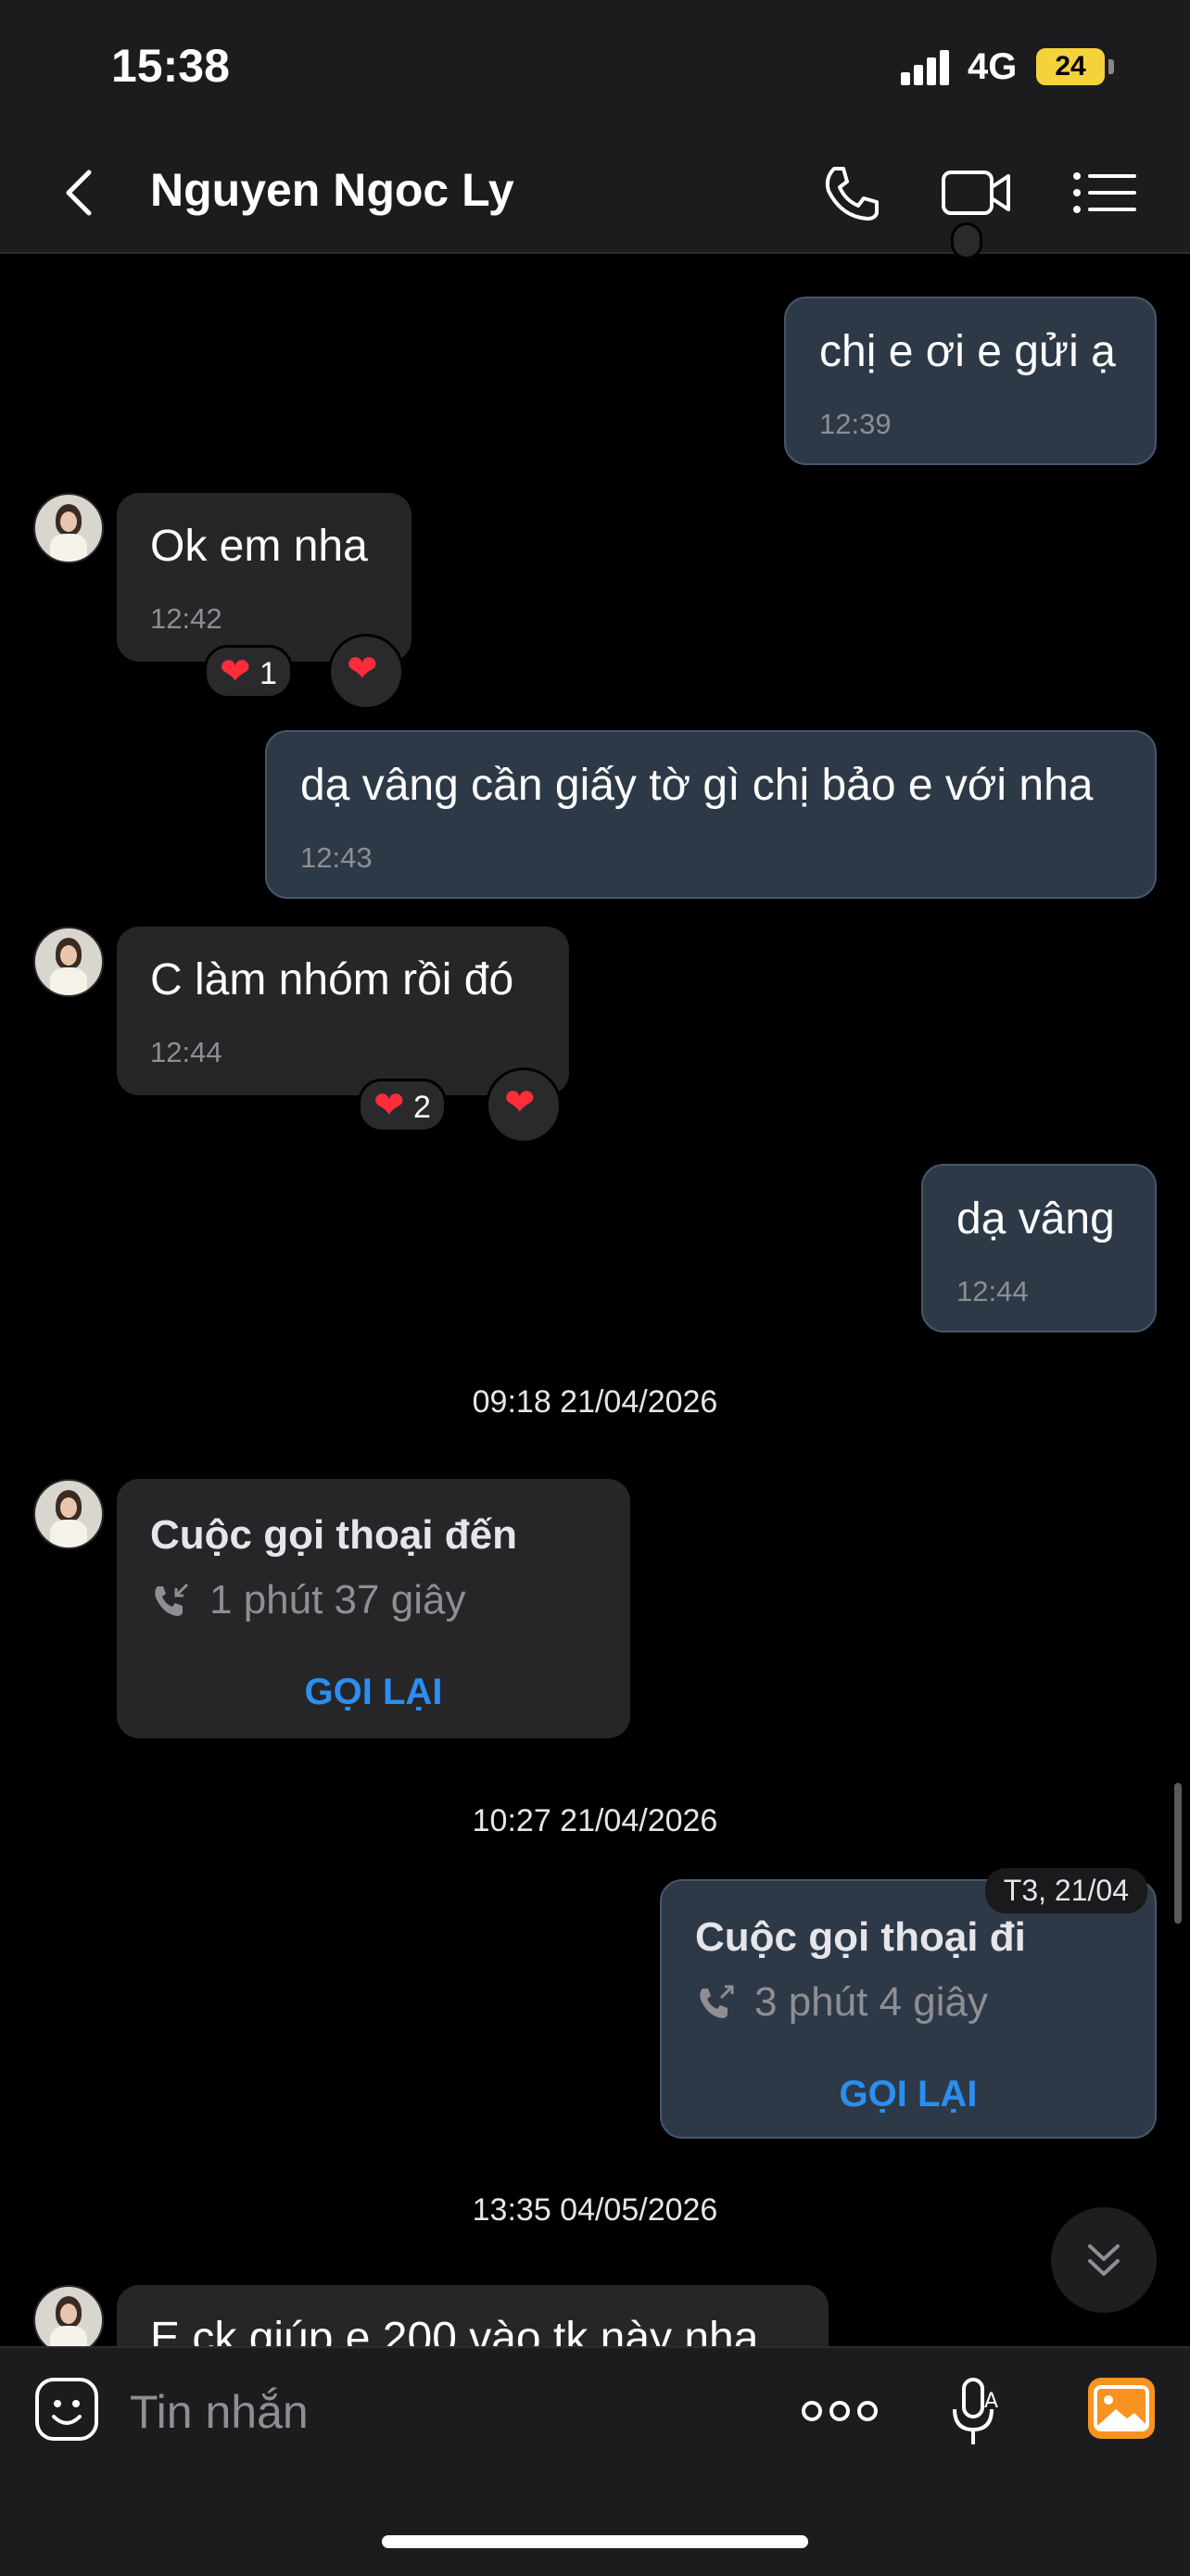 This screenshot has width=1190, height=2576. I want to click on double-chevron-down-icon, so click(1104, 2260).